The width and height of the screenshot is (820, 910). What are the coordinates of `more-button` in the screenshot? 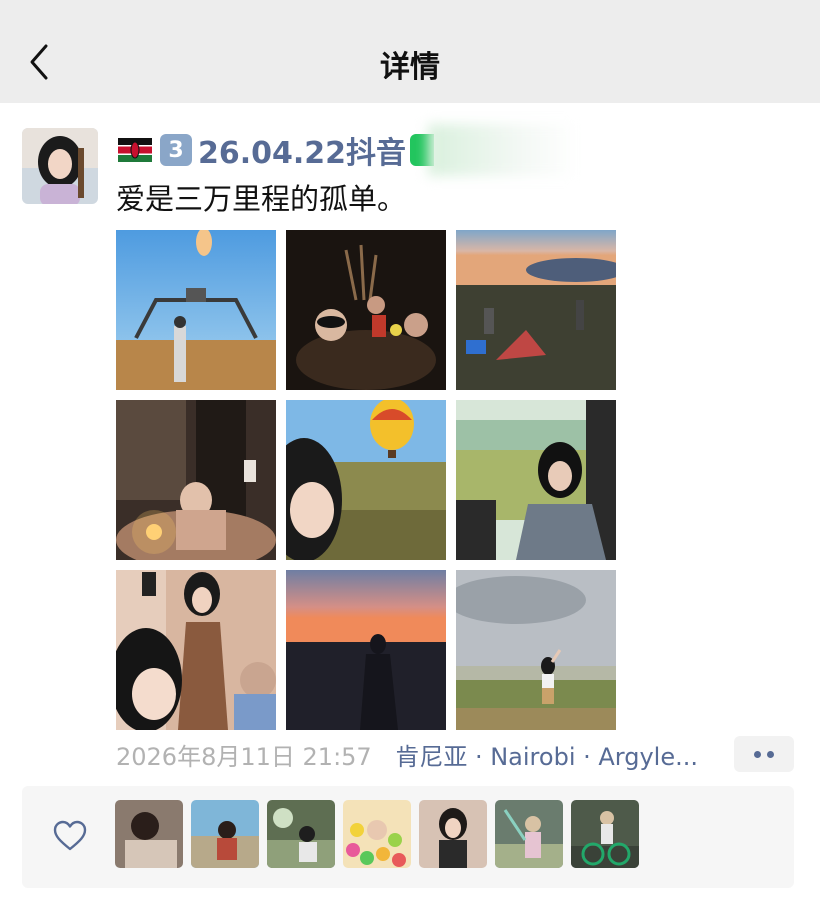 It's located at (764, 754).